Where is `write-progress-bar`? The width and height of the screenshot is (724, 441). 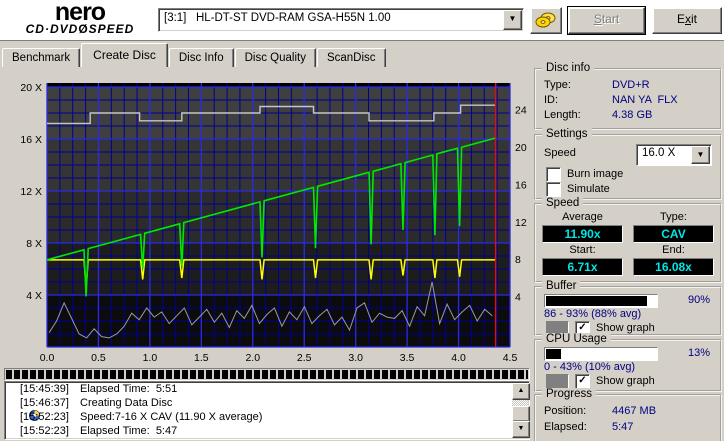 write-progress-bar is located at coordinates (267, 374).